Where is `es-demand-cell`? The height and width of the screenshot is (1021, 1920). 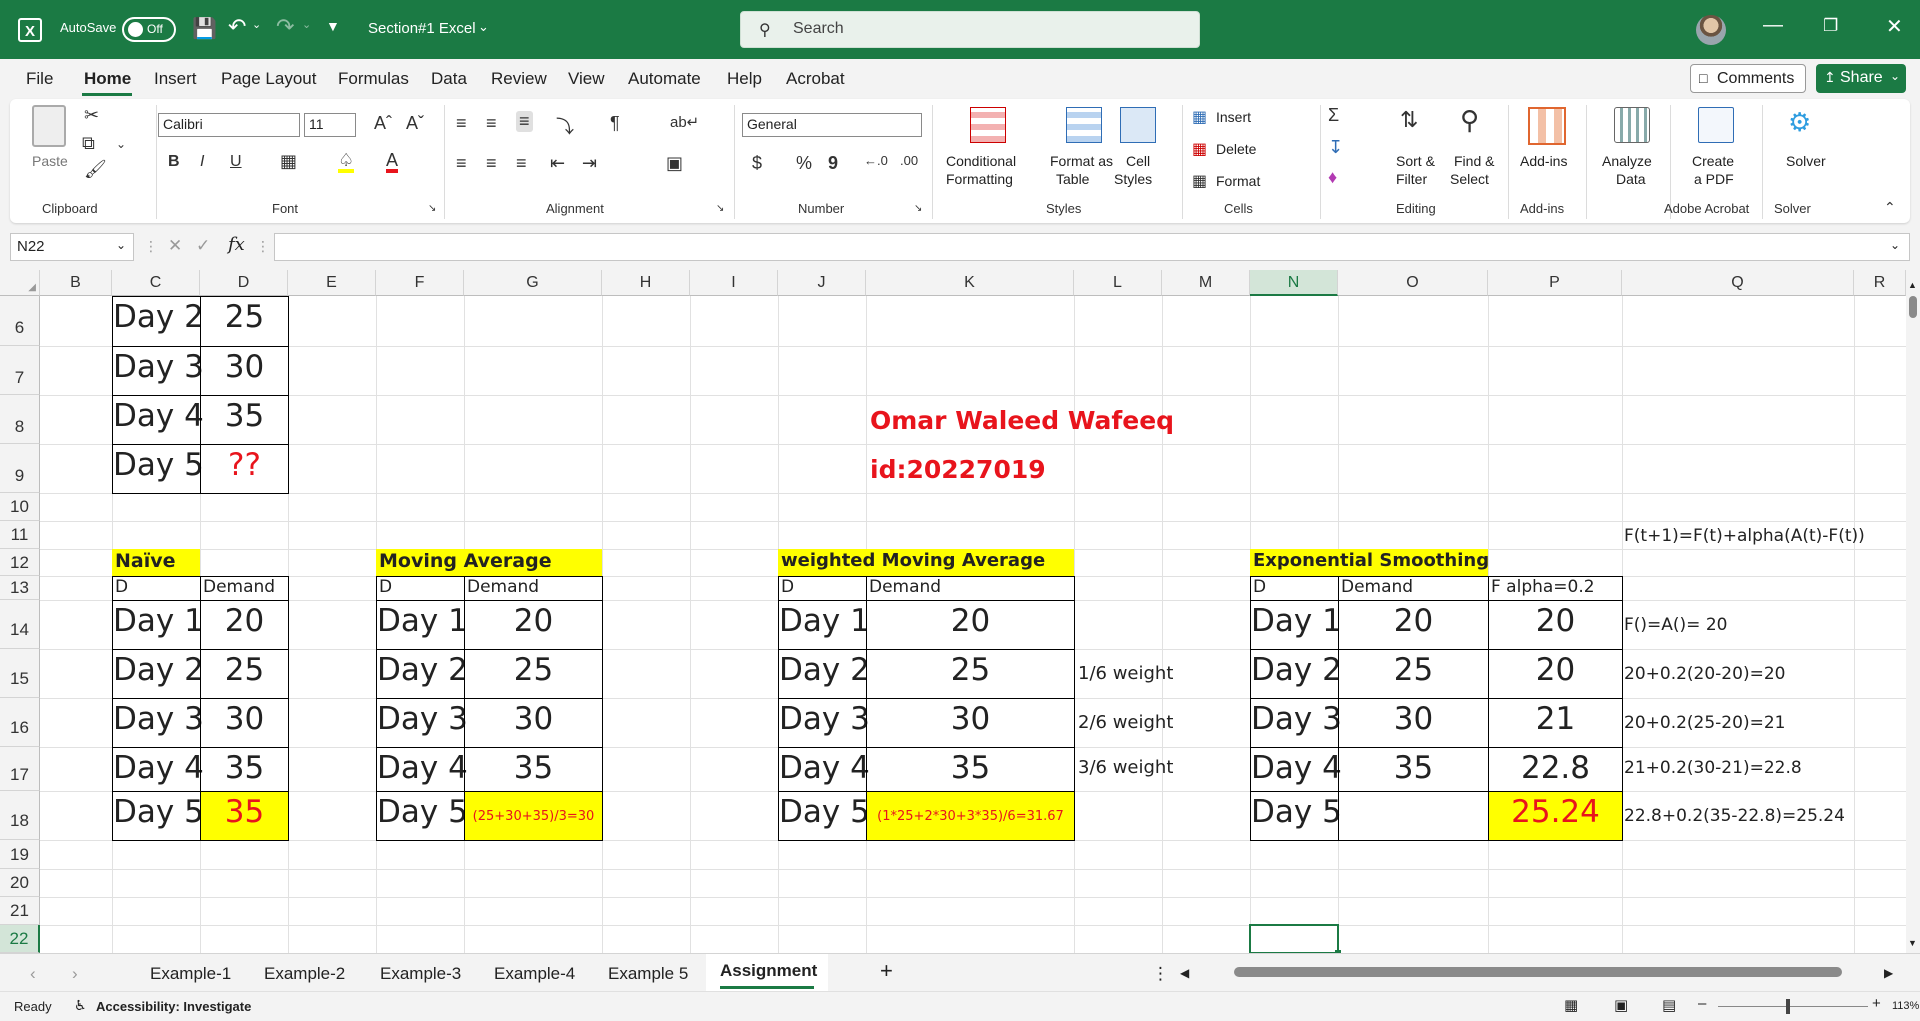 es-demand-cell is located at coordinates (1413, 816).